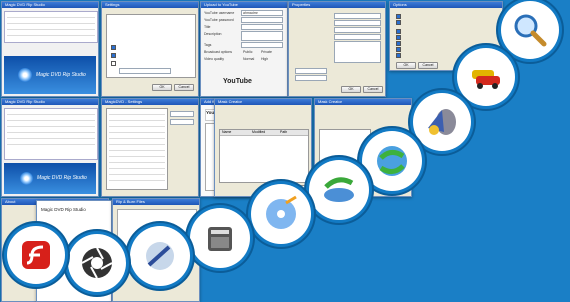  I want to click on sync-globe-icon-circle, so click(392, 161).